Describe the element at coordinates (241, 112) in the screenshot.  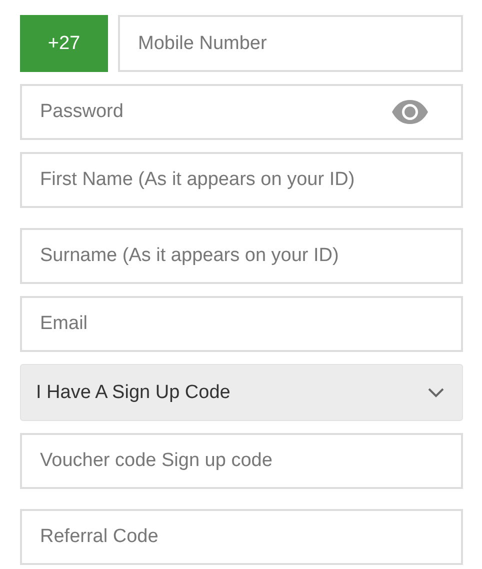
I see `password-field: Password` at that location.